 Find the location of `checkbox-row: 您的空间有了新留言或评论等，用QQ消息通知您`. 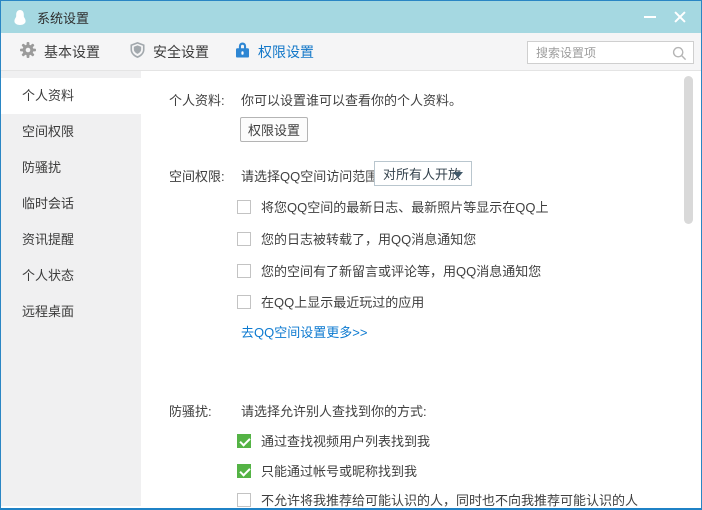

checkbox-row: 您的空间有了新留言或评论等，用QQ消息通知您 is located at coordinates (389, 270).